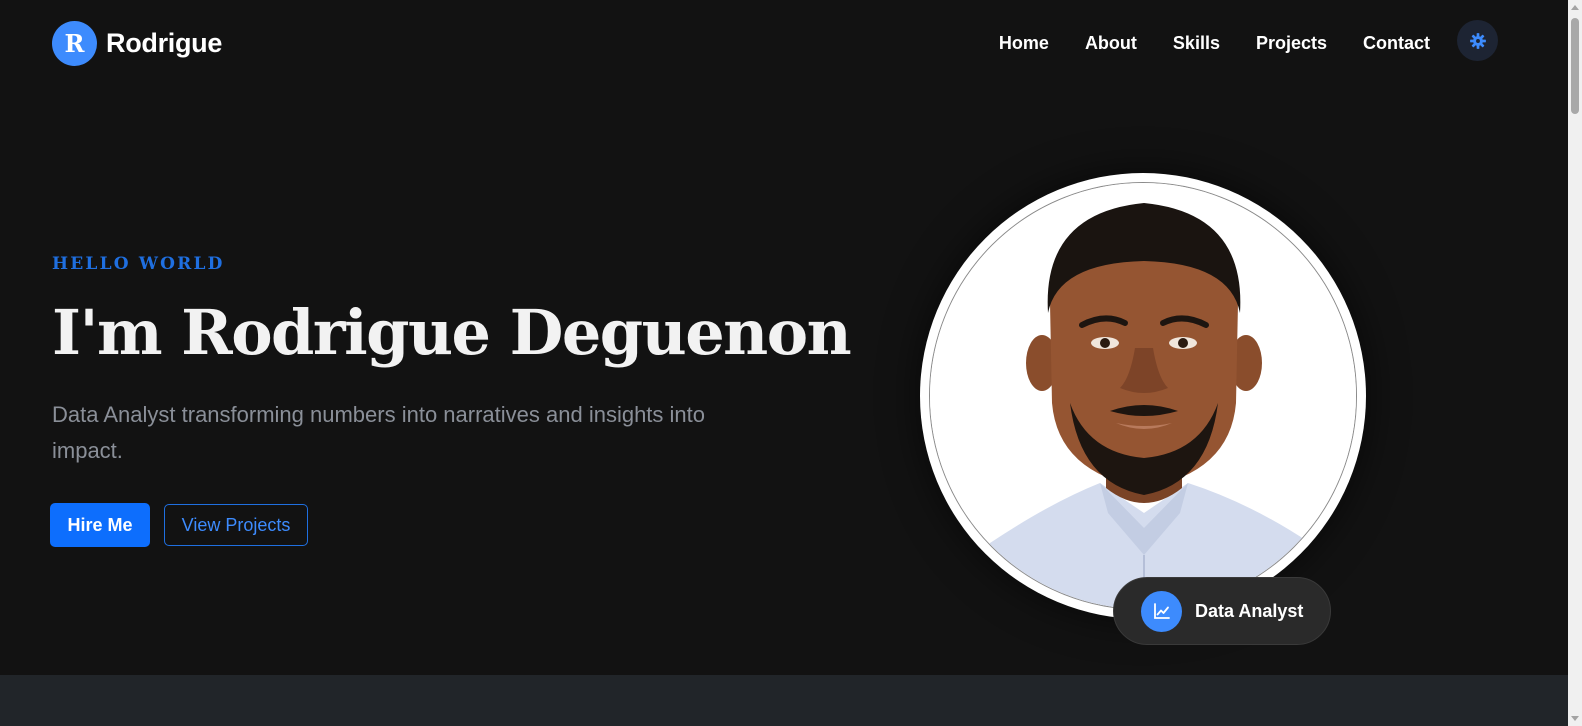 The width and height of the screenshot is (1582, 726). Describe the element at coordinates (1575, 7) in the screenshot. I see `scroll-up-arrow-icon` at that location.